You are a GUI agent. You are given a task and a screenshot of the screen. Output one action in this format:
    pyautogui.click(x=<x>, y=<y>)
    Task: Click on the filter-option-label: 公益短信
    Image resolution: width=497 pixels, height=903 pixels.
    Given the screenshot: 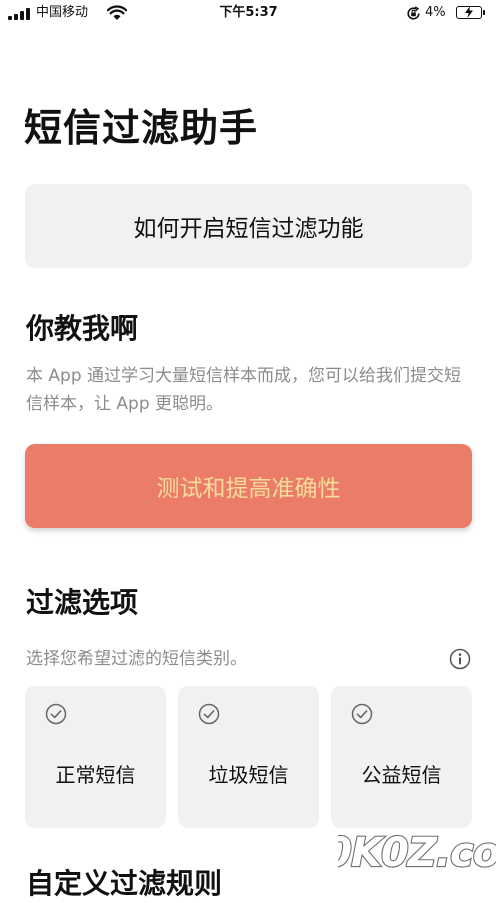 What is the action you would take?
    pyautogui.click(x=401, y=775)
    